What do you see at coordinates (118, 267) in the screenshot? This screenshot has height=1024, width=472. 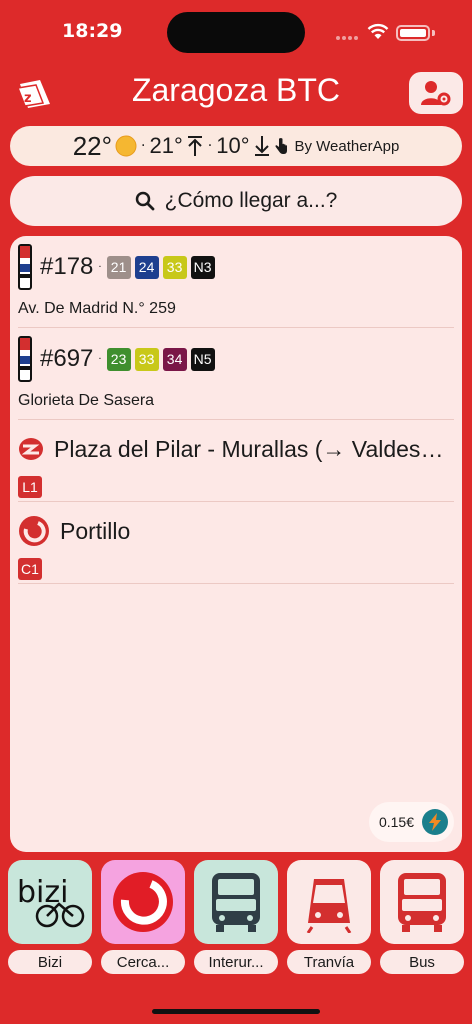 I see `line-badge: 21` at bounding box center [118, 267].